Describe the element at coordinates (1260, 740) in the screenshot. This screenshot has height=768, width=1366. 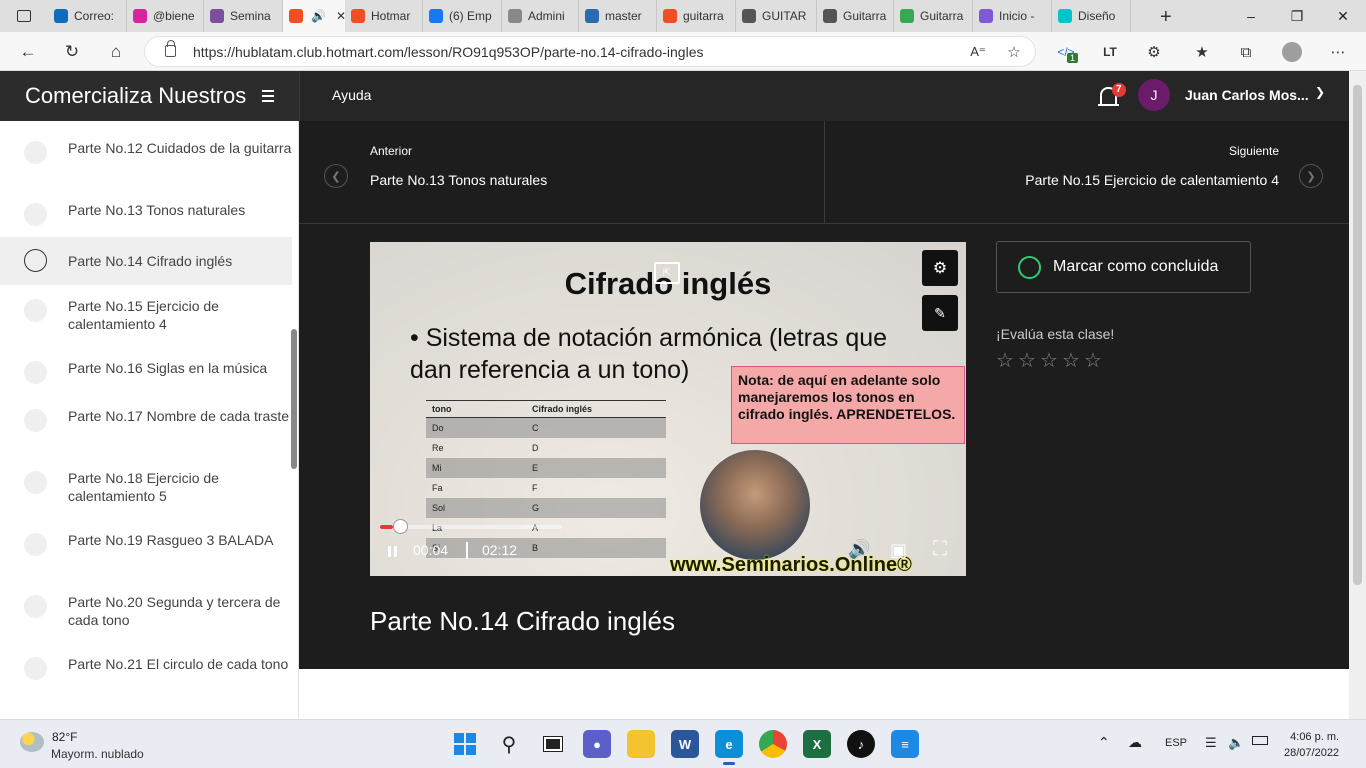
I see `battery-icon` at that location.